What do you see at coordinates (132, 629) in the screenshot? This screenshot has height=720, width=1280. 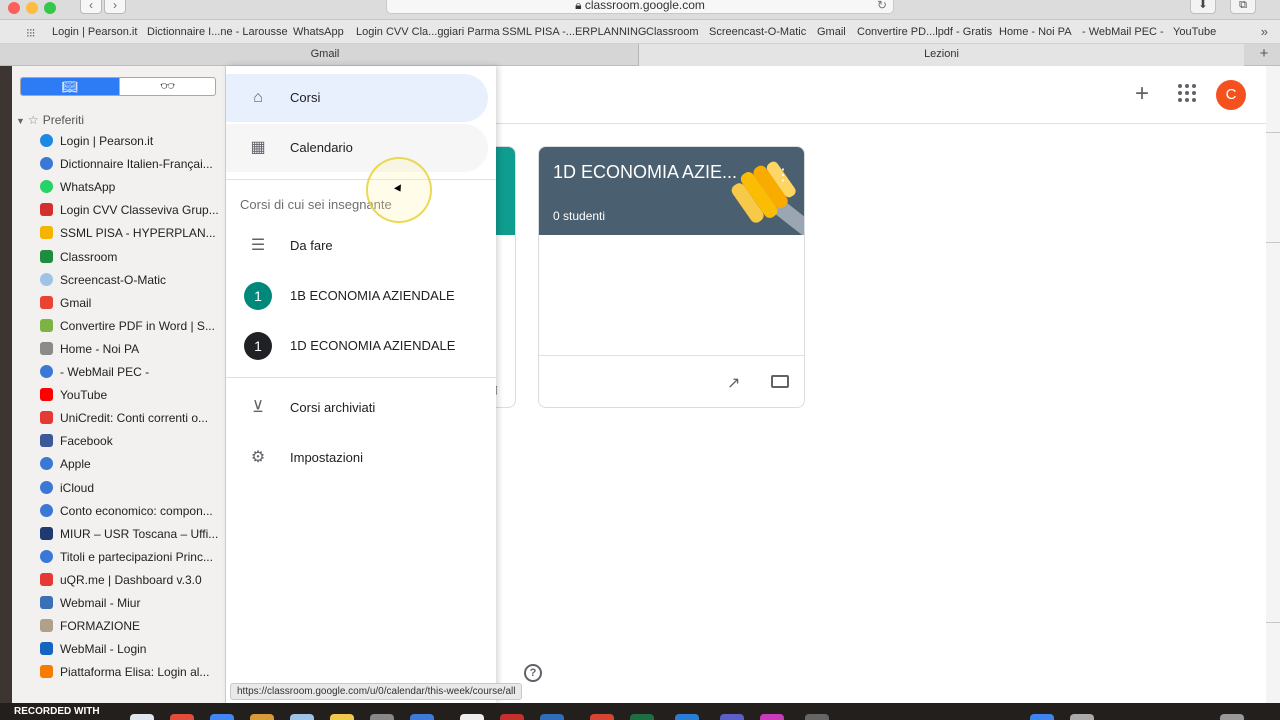 I see `bookmark-item: FORMAZIONE` at bounding box center [132, 629].